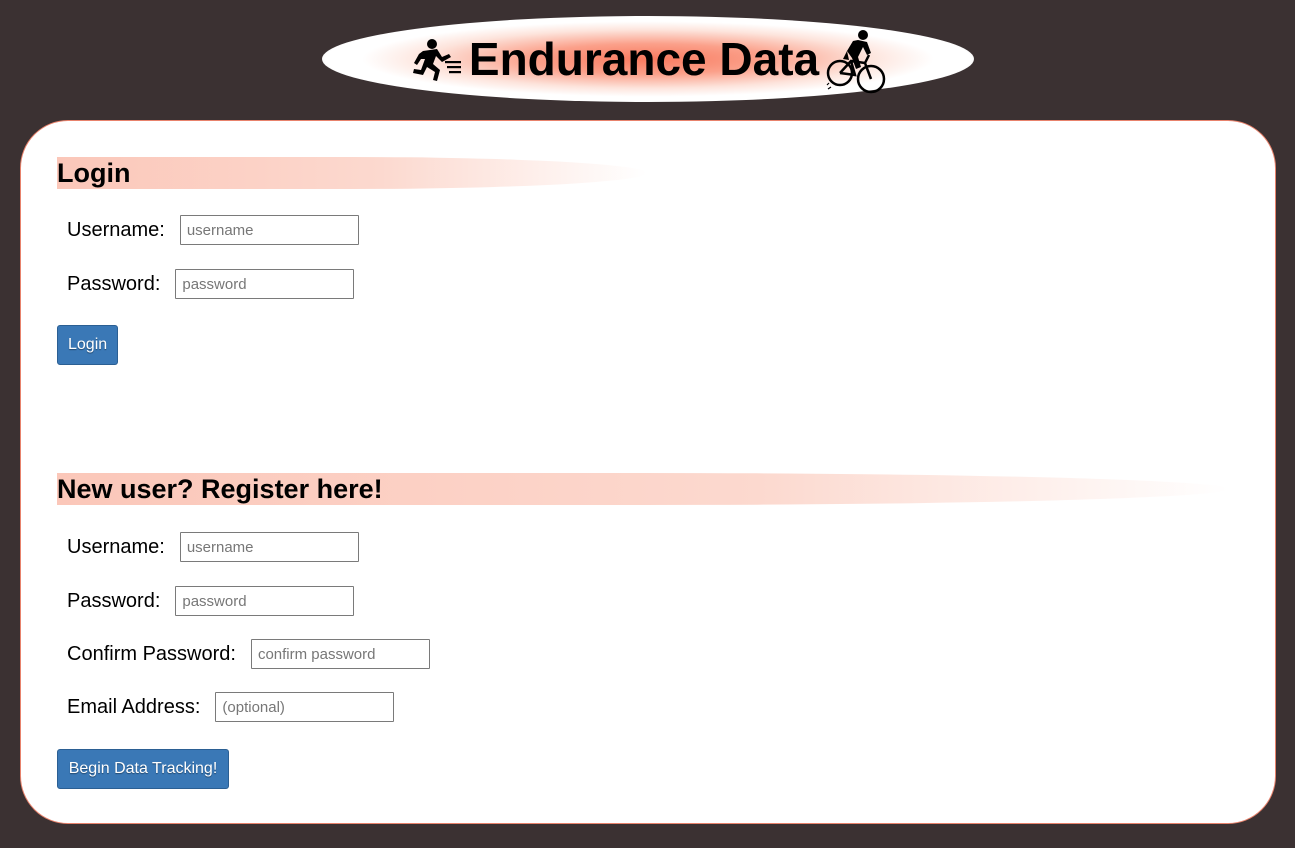 The width and height of the screenshot is (1295, 848). What do you see at coordinates (114, 600) in the screenshot?
I see `register-password-label: Password:` at bounding box center [114, 600].